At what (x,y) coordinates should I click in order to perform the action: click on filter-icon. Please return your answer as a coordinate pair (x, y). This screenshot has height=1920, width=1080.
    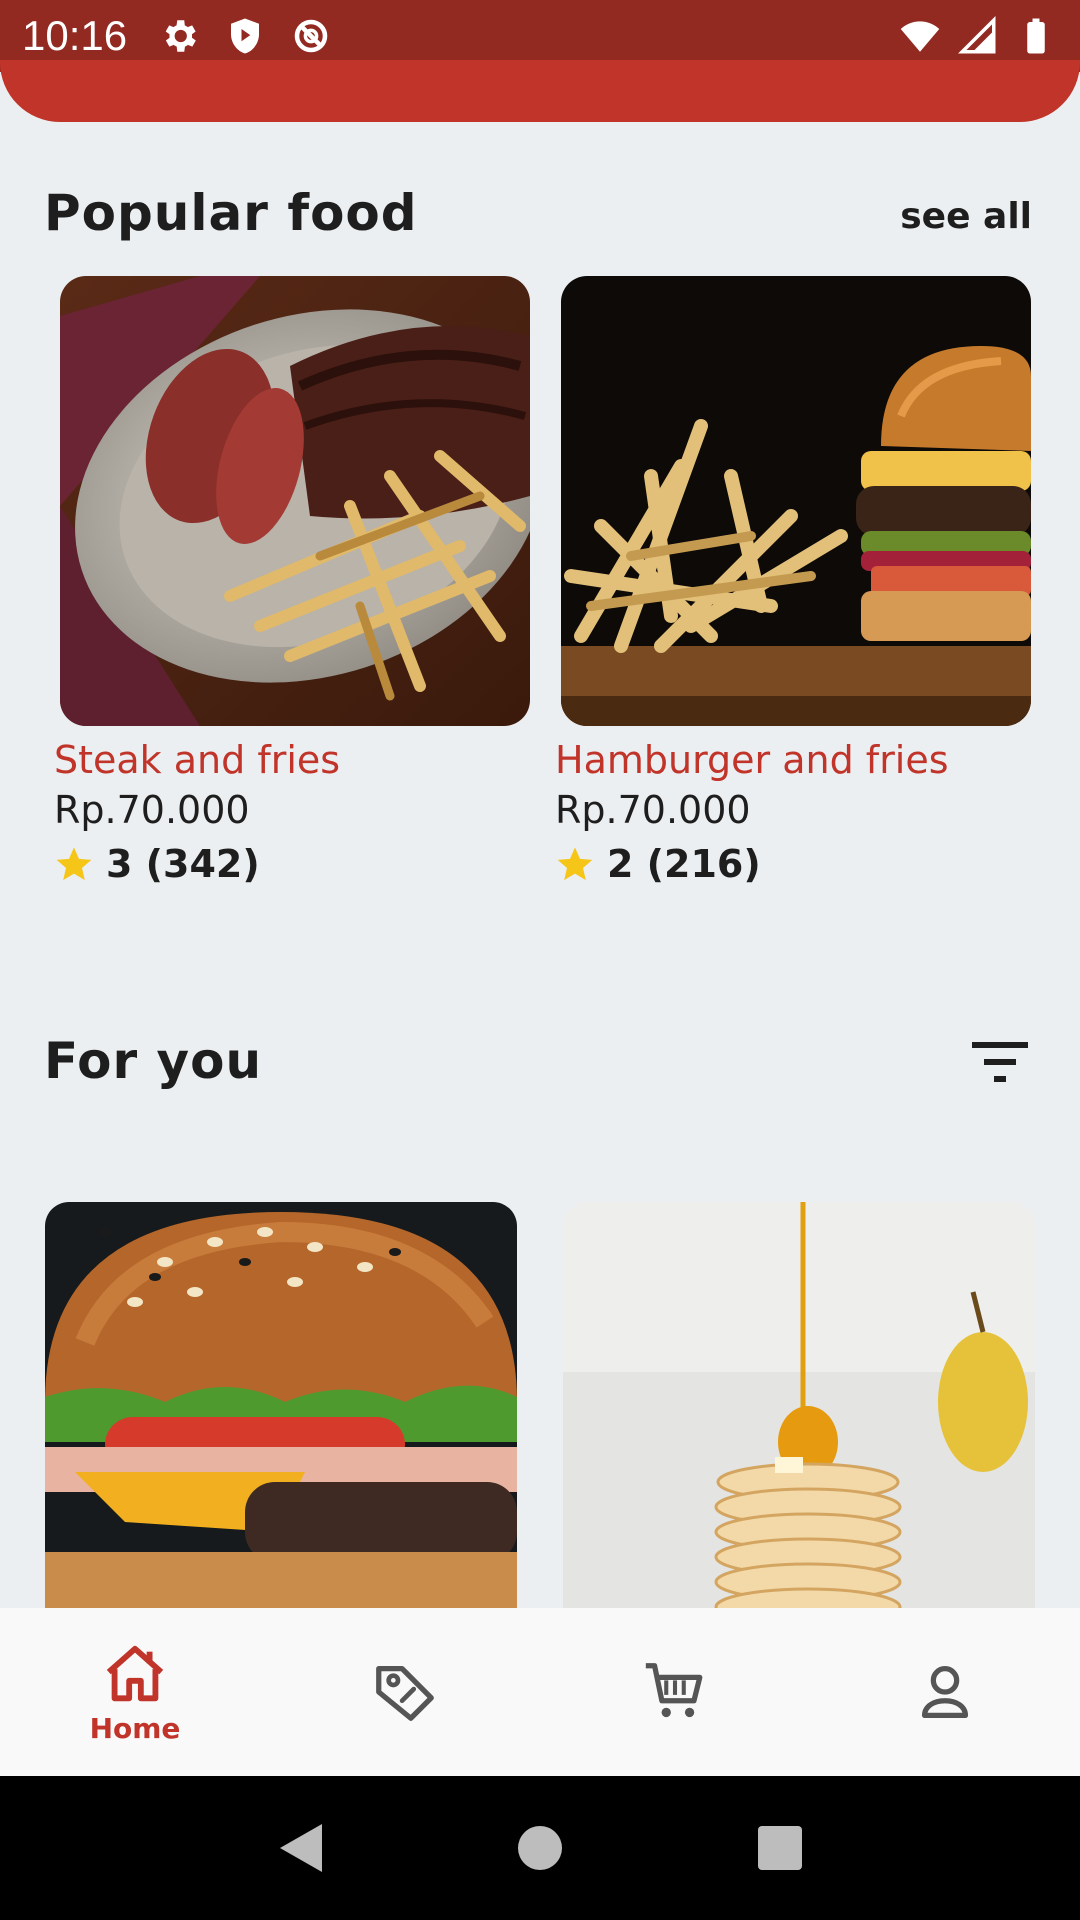
    Looking at the image, I should click on (1000, 1062).